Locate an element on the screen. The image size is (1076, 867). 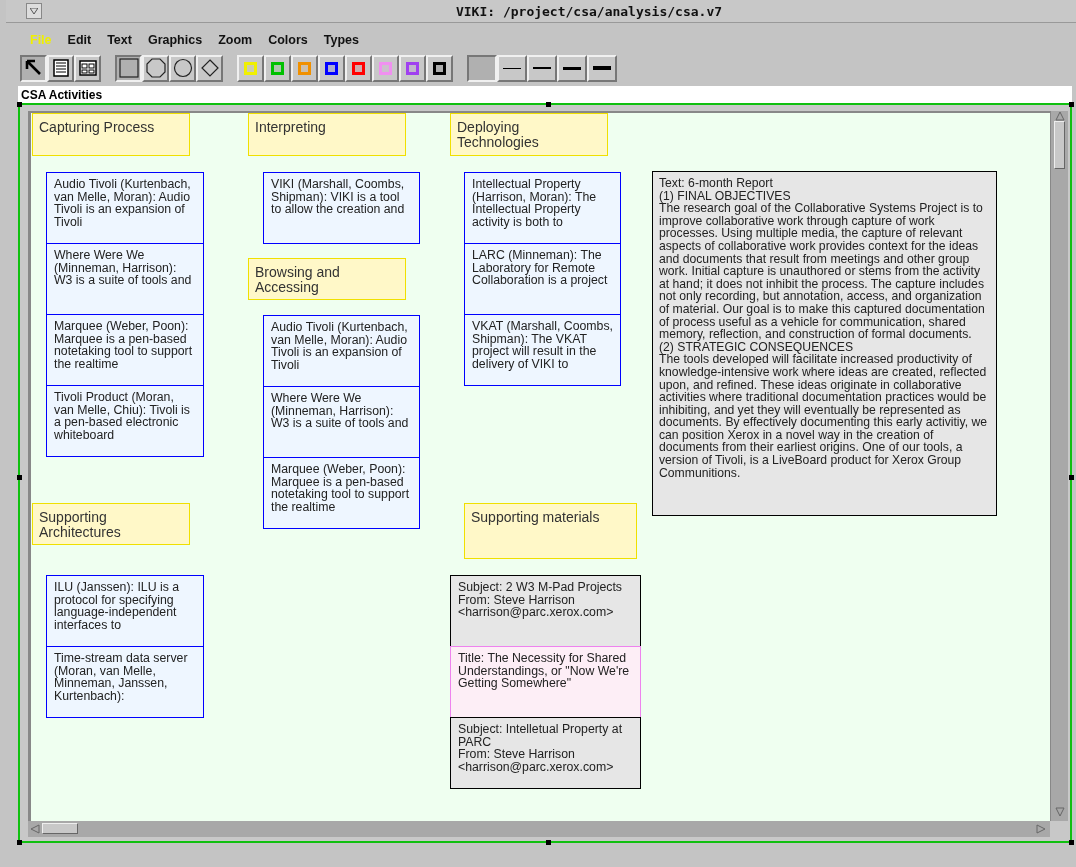
left-arrow-icon is located at coordinates (35, 829).